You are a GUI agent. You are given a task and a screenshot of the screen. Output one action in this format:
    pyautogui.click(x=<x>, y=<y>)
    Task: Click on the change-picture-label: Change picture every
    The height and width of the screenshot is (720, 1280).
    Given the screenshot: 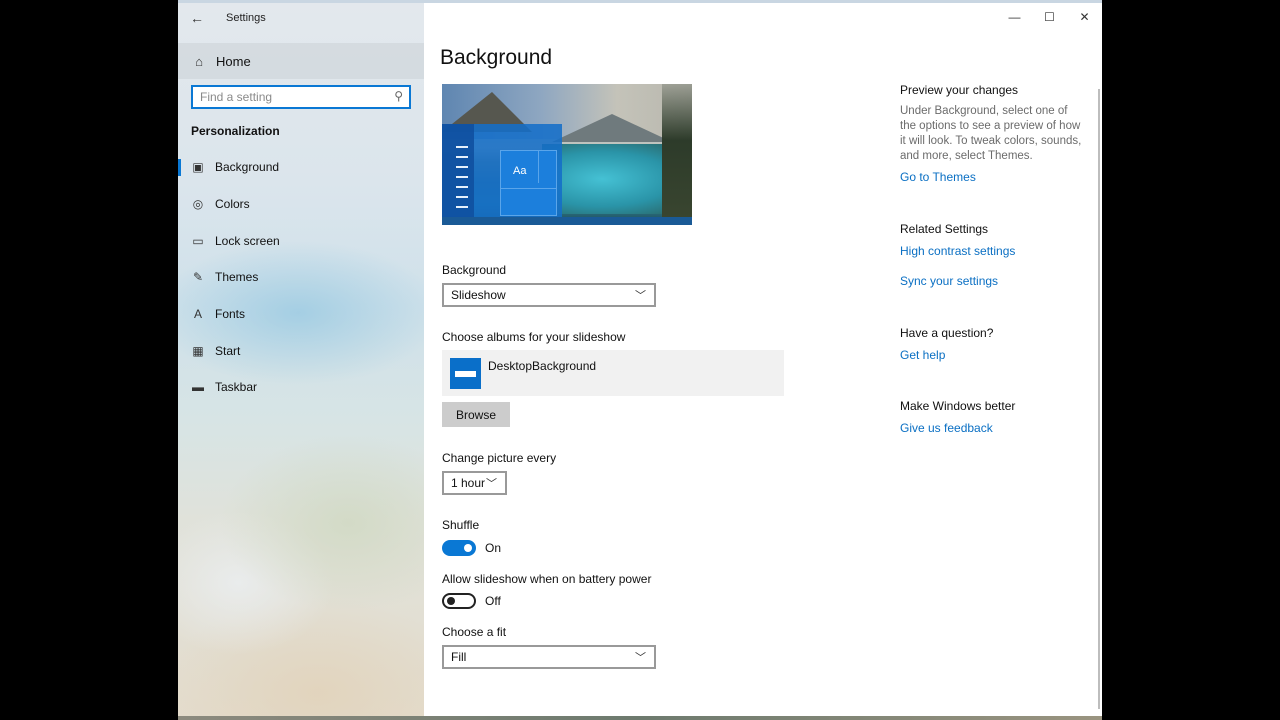 What is the action you would take?
    pyautogui.click(x=499, y=458)
    